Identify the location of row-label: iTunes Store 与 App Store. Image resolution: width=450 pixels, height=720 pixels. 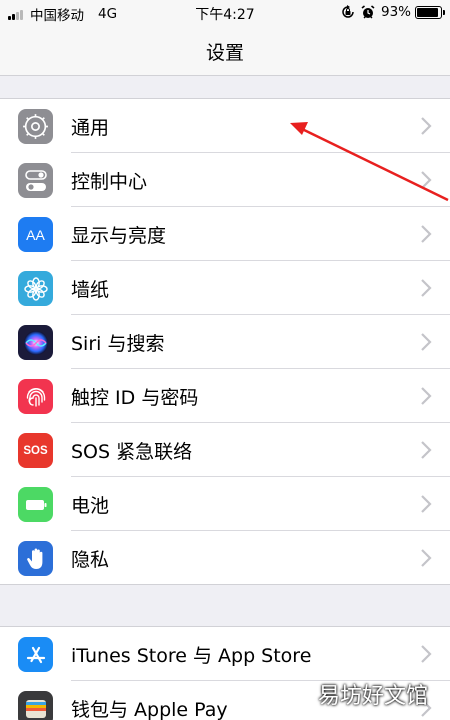
(191, 656).